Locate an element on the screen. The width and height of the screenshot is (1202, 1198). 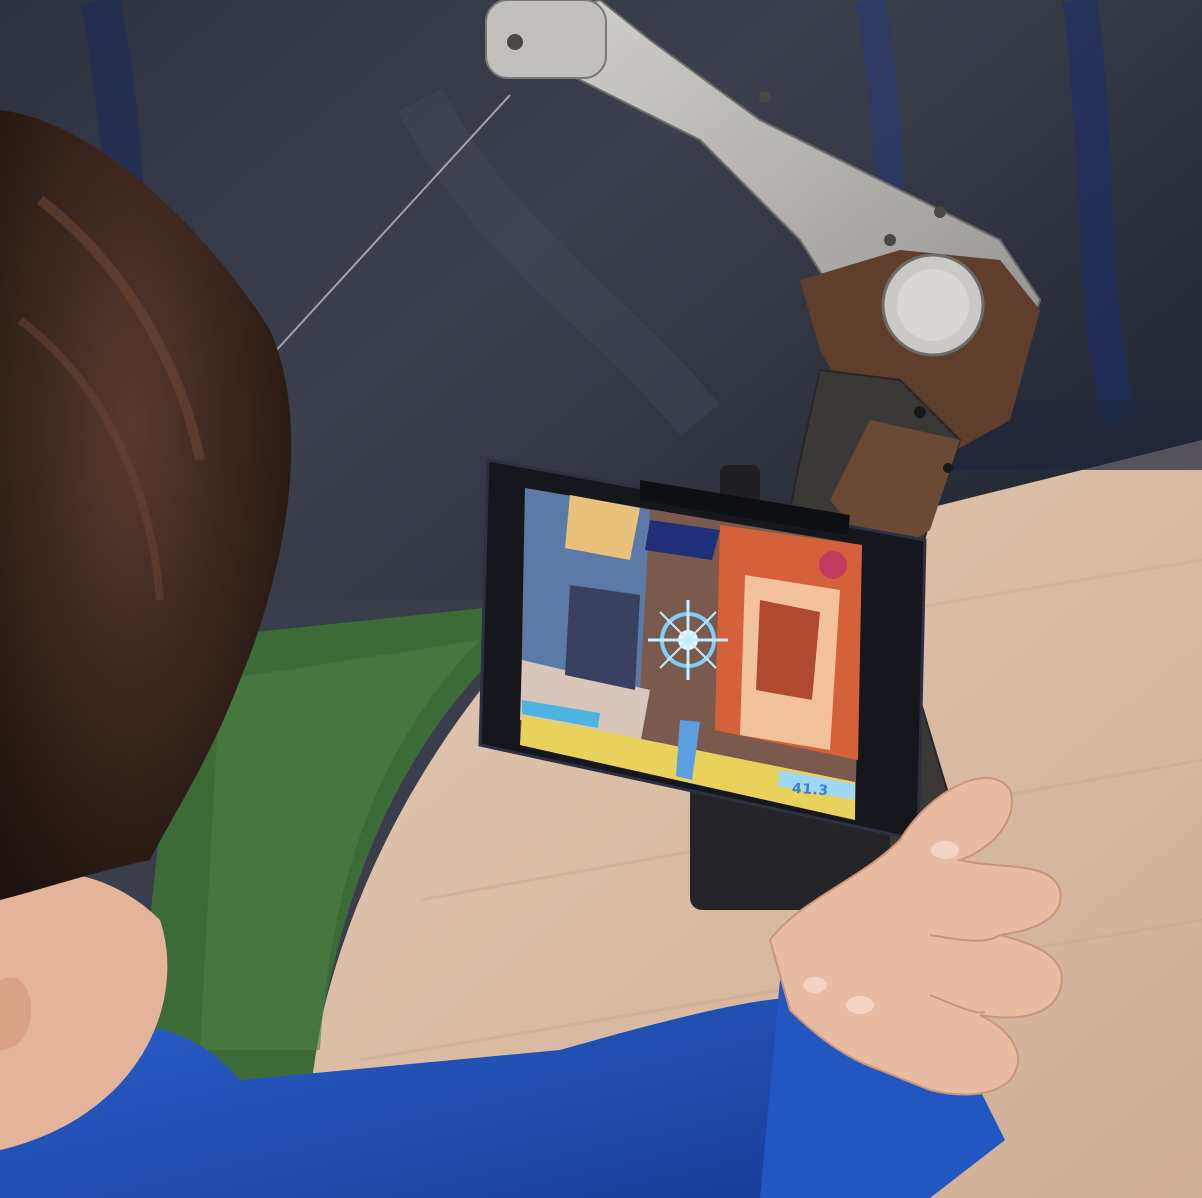
hand-icon is located at coordinates (915, 936).